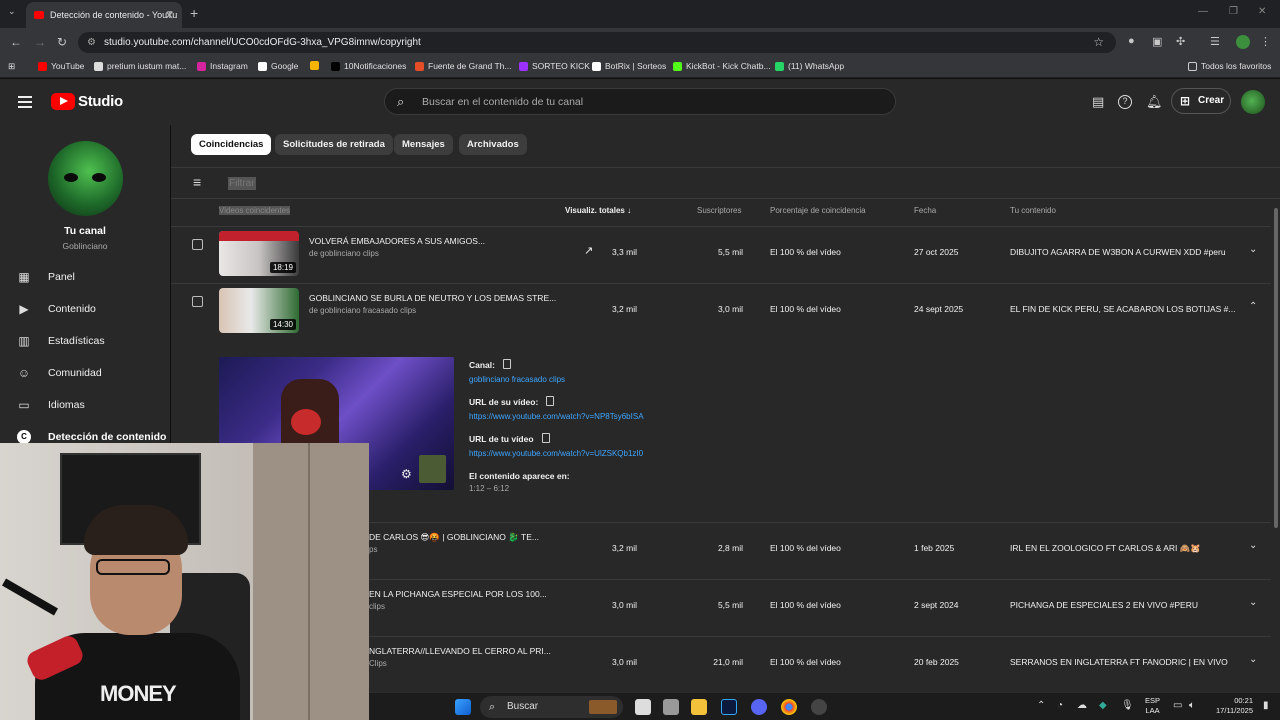 This screenshot has height=720, width=1280. What do you see at coordinates (719, 210) in the screenshot?
I see `column-header-subs: Suscriptores` at bounding box center [719, 210].